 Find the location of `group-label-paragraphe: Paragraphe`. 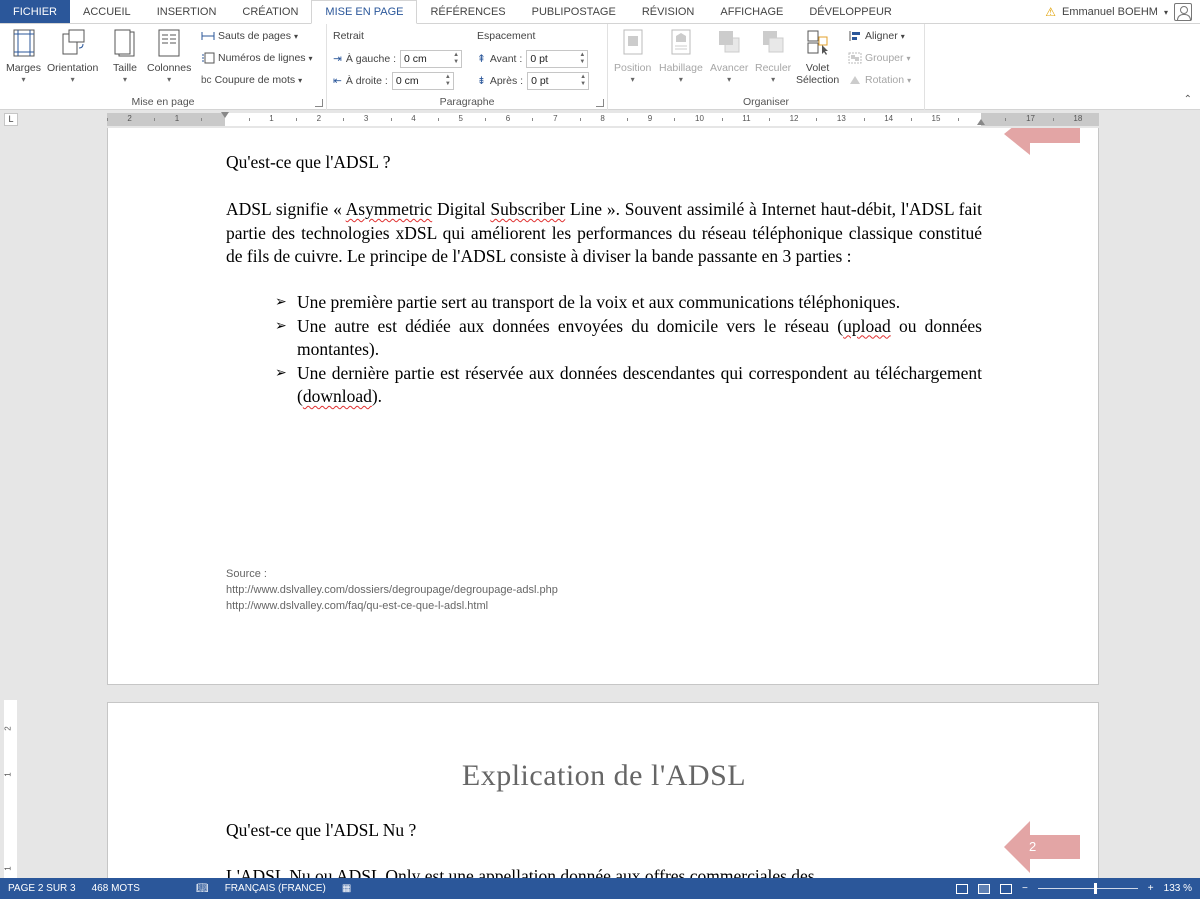

group-label-paragraphe: Paragraphe is located at coordinates (467, 102).